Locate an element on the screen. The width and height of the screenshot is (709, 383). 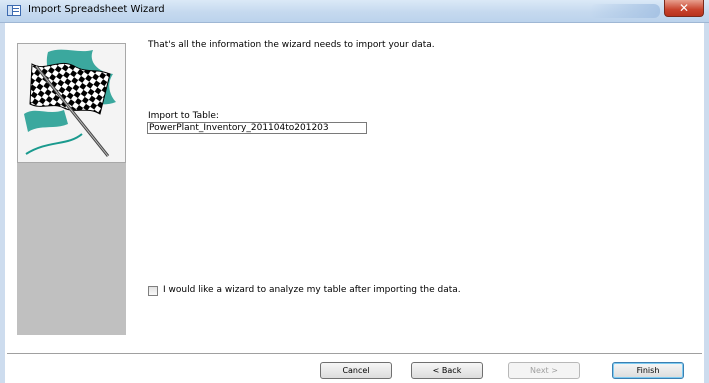
import-to-table-label: Import to Table: is located at coordinates (183, 116).